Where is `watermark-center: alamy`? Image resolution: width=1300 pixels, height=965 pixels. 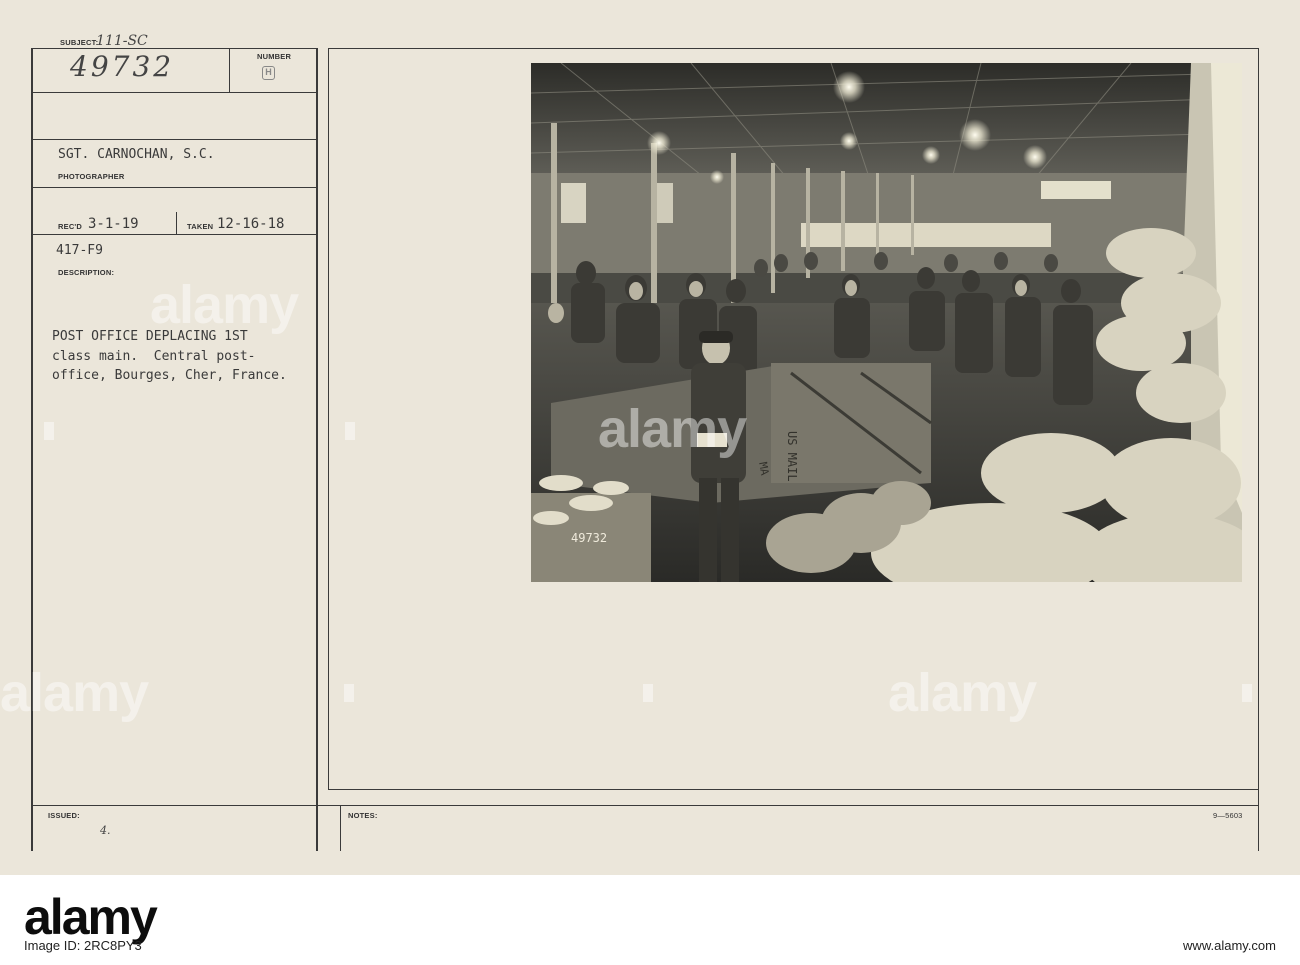 watermark-center: alamy is located at coordinates (672, 429).